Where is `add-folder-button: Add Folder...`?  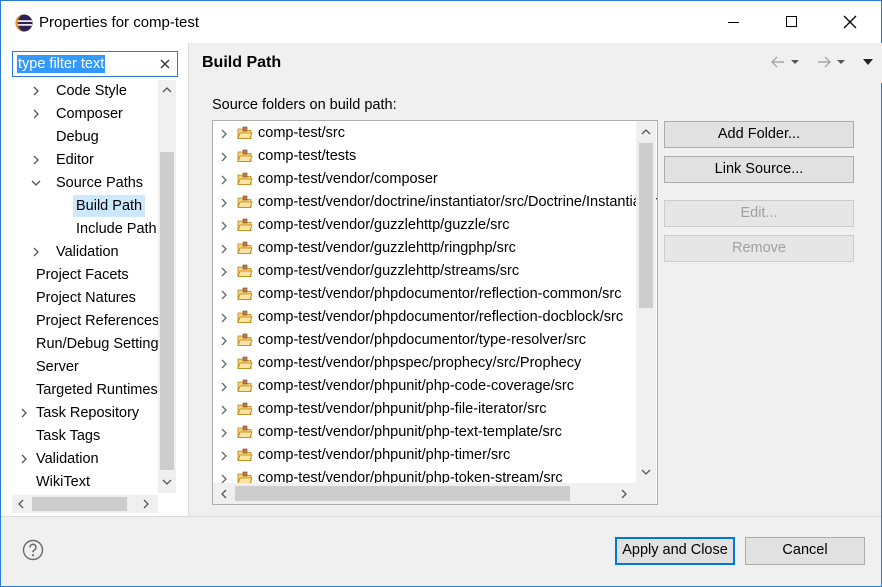
add-folder-button: Add Folder... is located at coordinates (759, 134).